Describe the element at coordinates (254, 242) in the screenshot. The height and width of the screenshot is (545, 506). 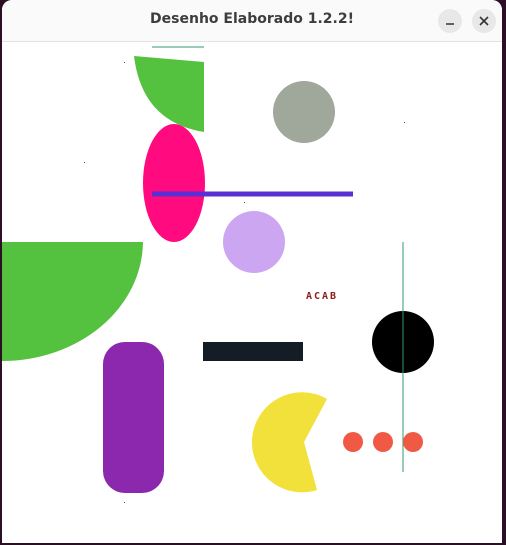
I see `lavender-circle` at that location.